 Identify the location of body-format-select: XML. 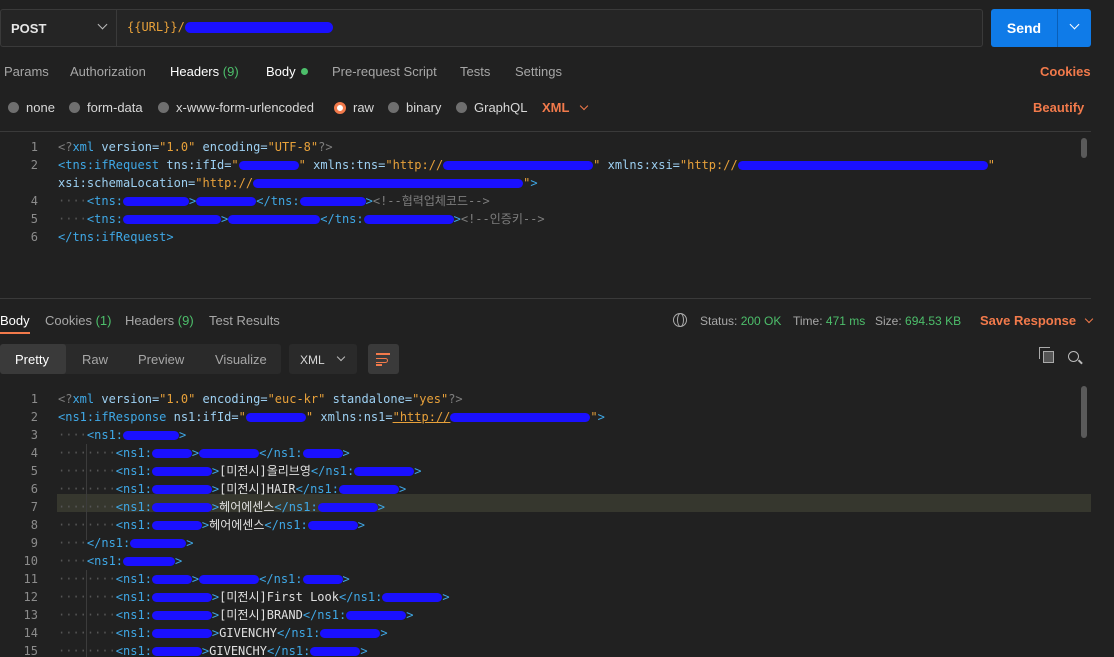
(565, 107).